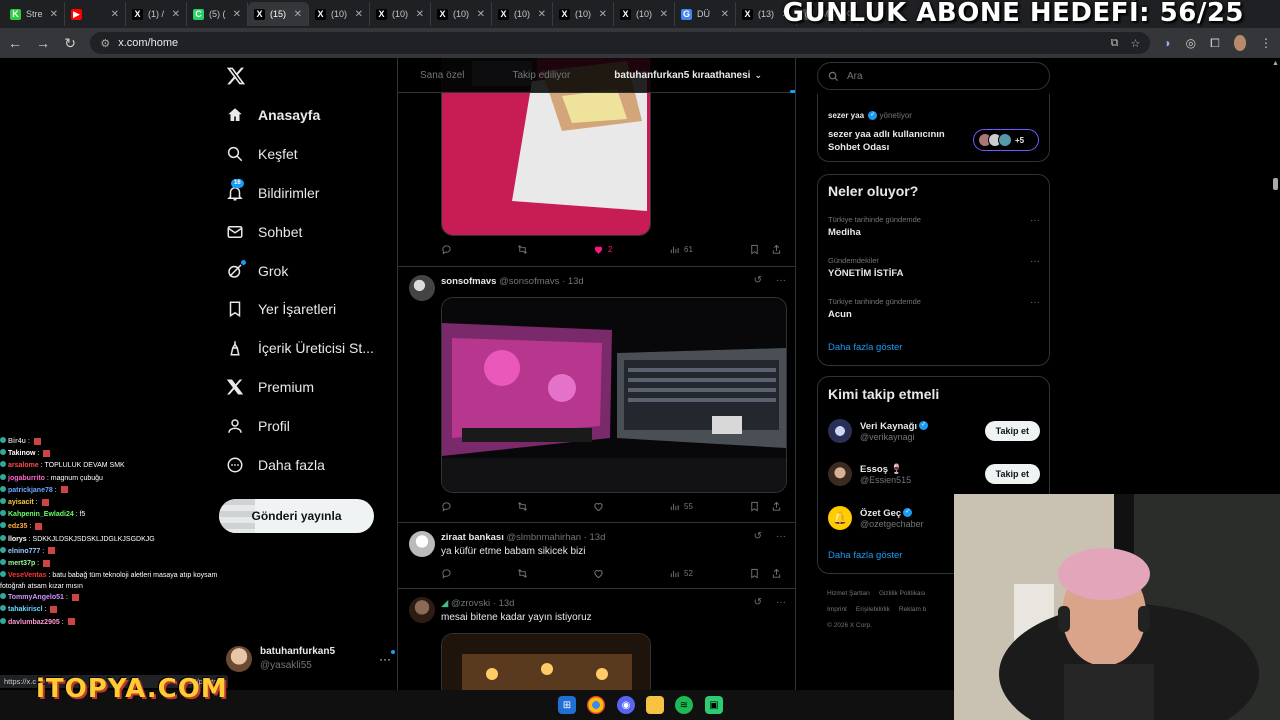  What do you see at coordinates (714, 705) in the screenshot?
I see `app-icon: ▣` at bounding box center [714, 705].